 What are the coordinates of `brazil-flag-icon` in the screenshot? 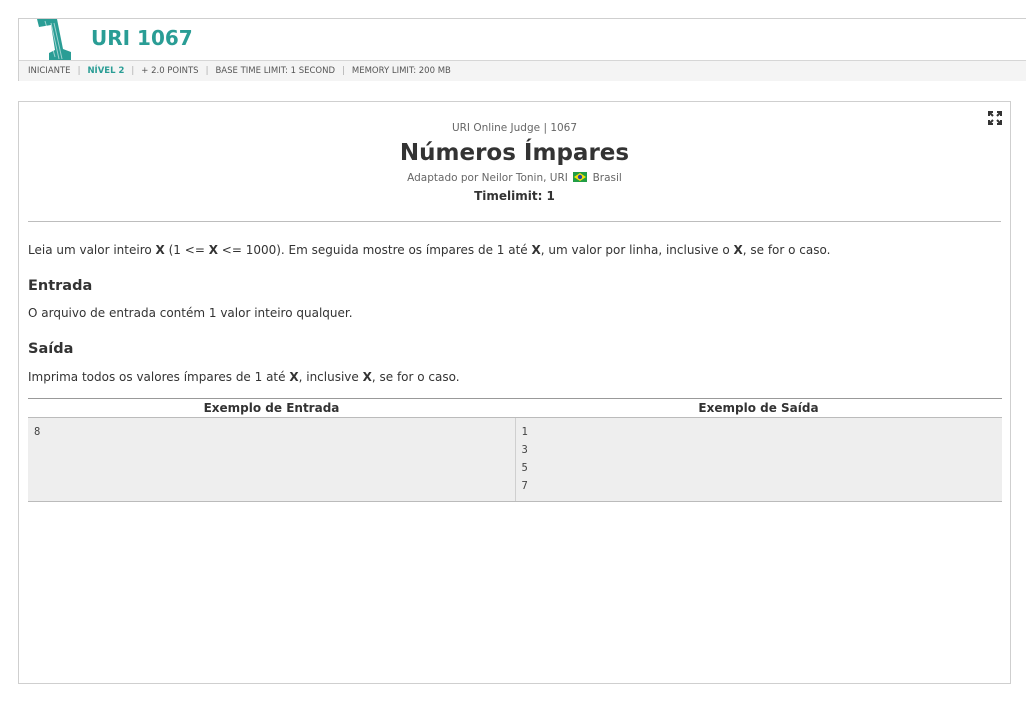 It's located at (580, 177).